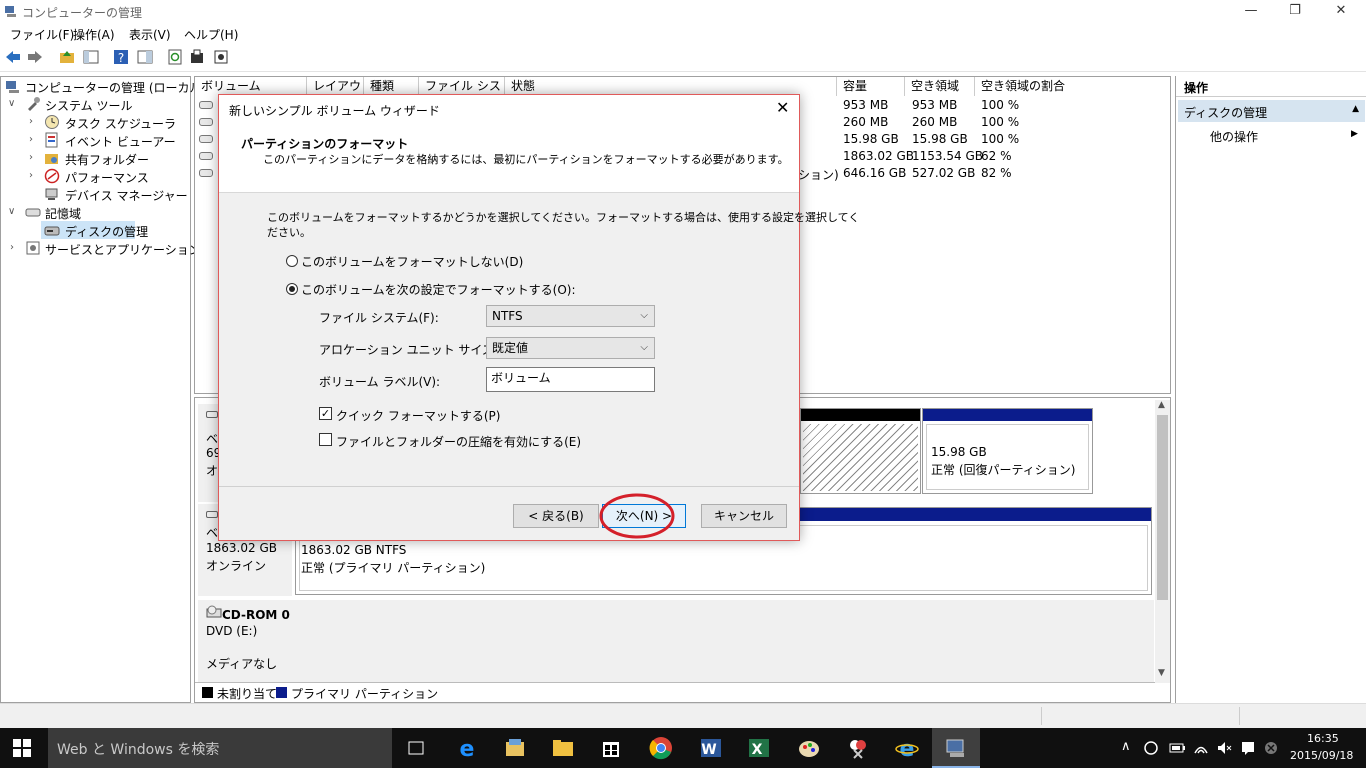  Describe the element at coordinates (1234, 136) in the screenshot. I see `actions-more: 他の操作` at that location.